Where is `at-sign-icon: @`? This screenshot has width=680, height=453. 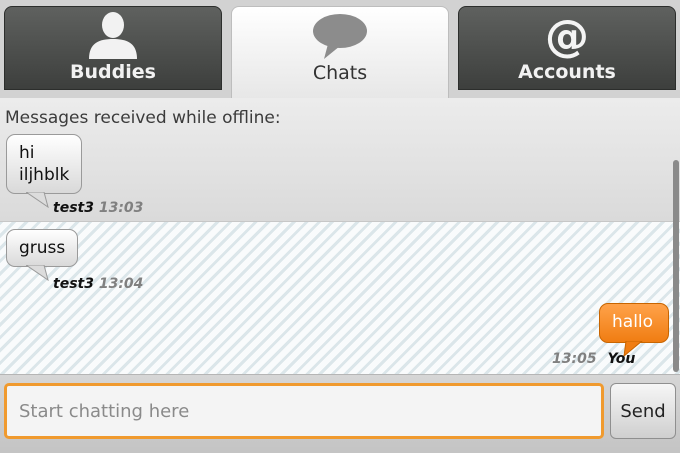 at-sign-icon: @ is located at coordinates (567, 36).